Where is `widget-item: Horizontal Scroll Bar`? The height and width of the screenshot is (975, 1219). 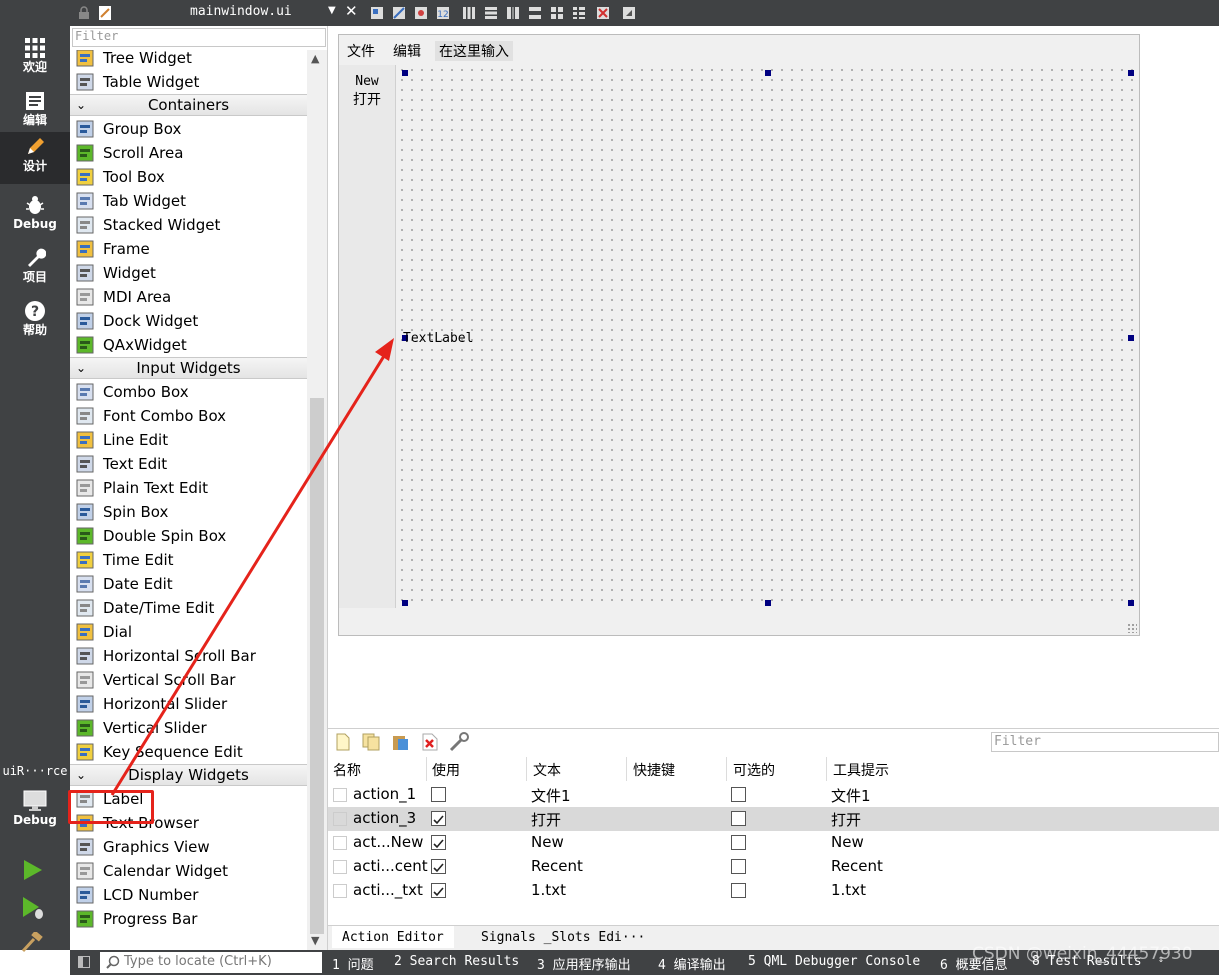 widget-item: Horizontal Scroll Bar is located at coordinates (188, 656).